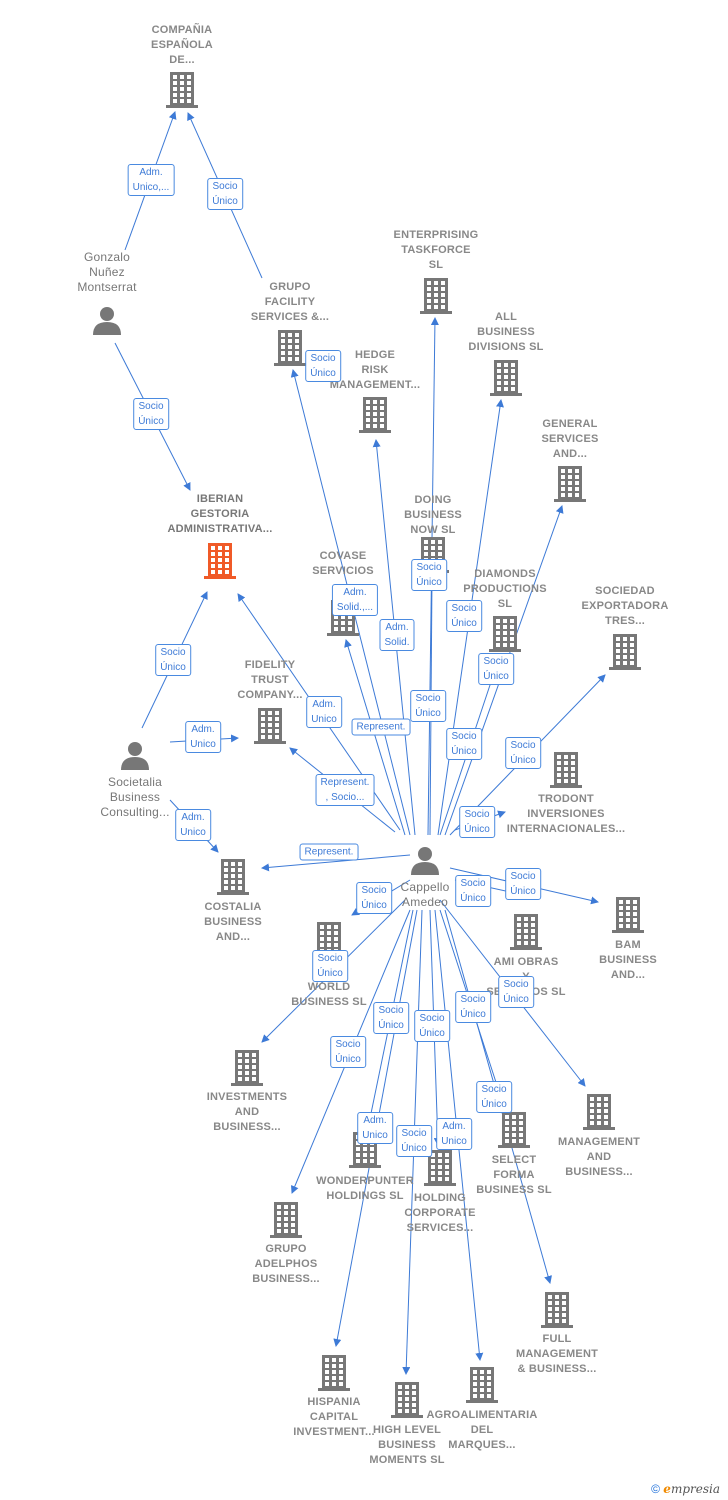 Image resolution: width=728 pixels, height=1500 pixels. I want to click on label-line: Nuñez, so click(107, 272).